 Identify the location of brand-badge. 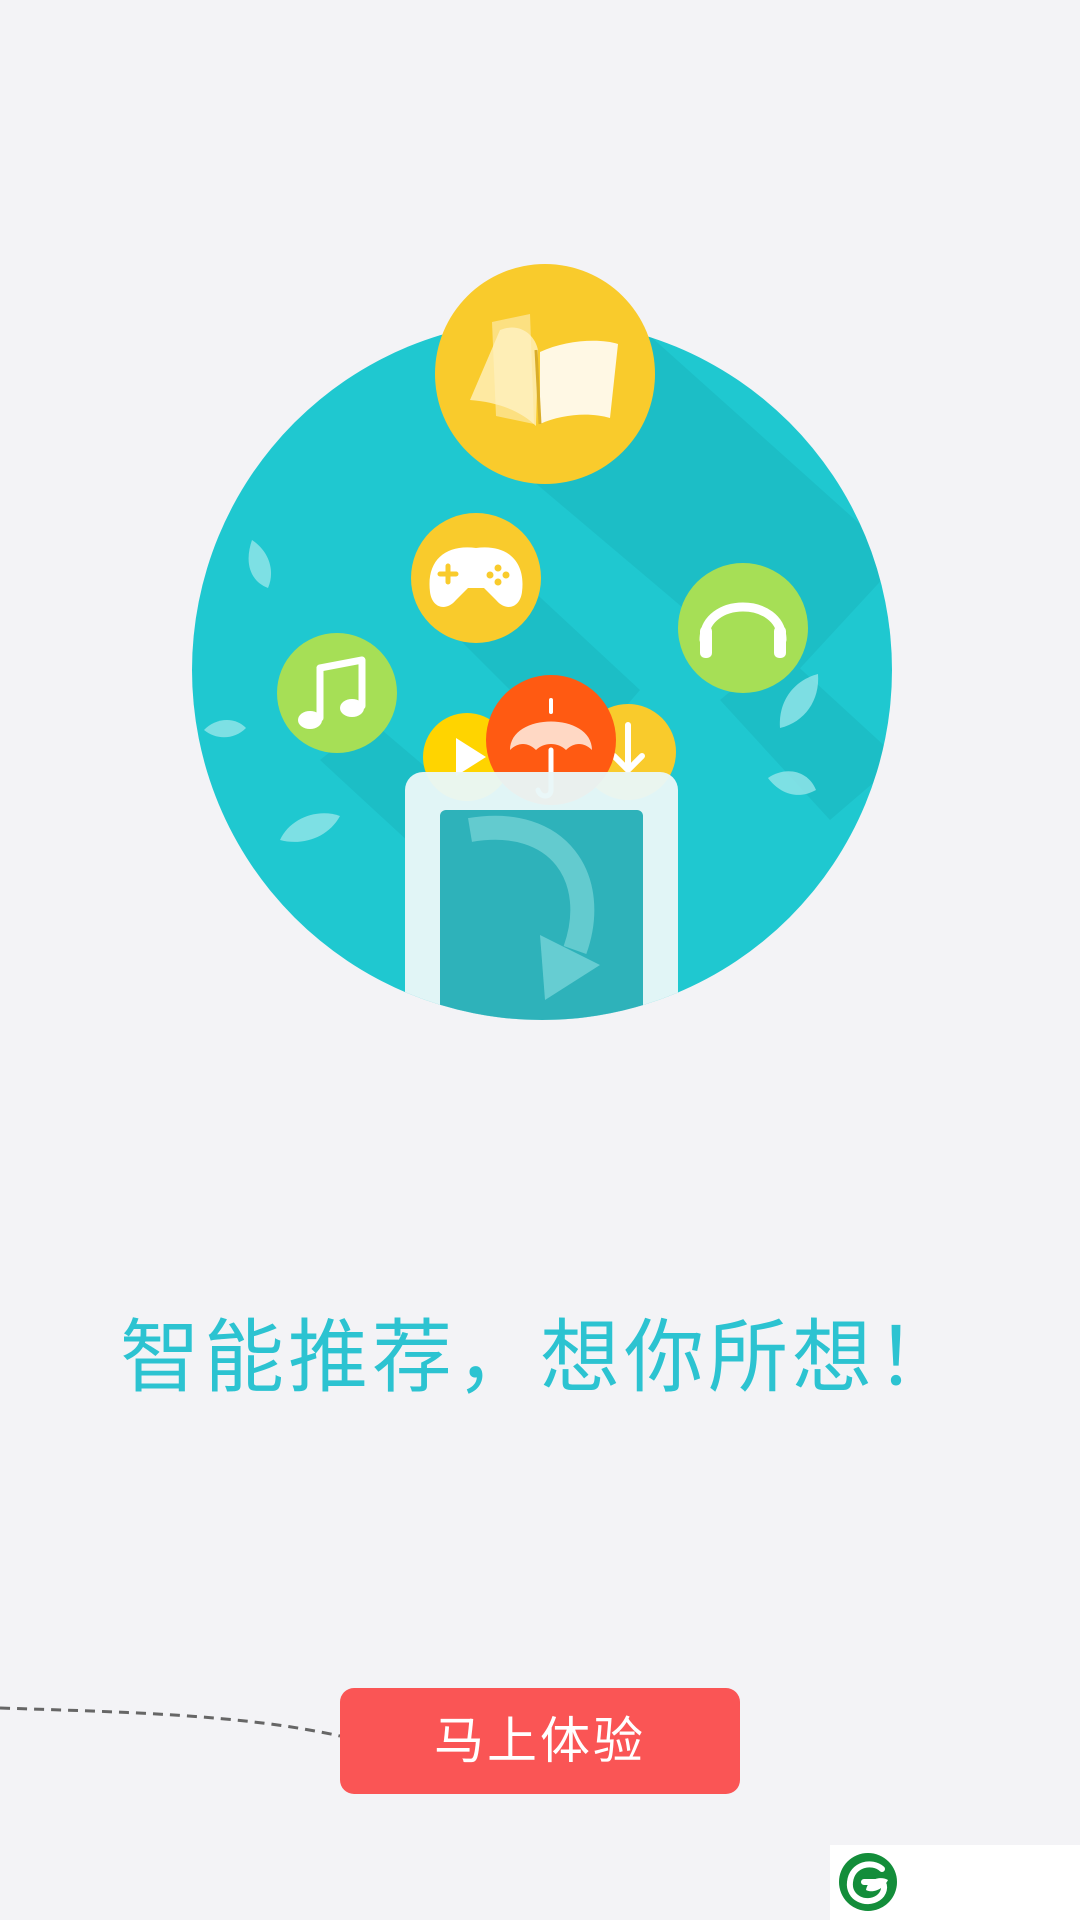
(955, 1882).